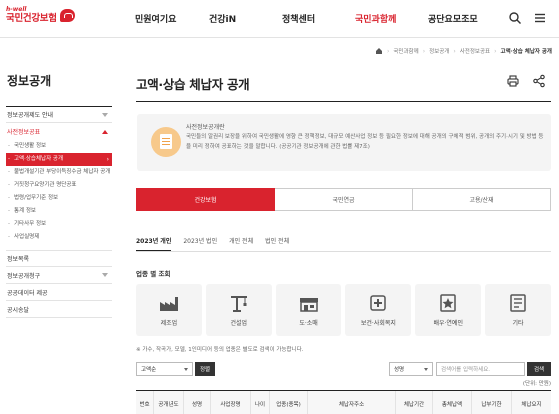 The height and width of the screenshot is (414, 559). I want to click on column-header: 총체납액, so click(452, 402).